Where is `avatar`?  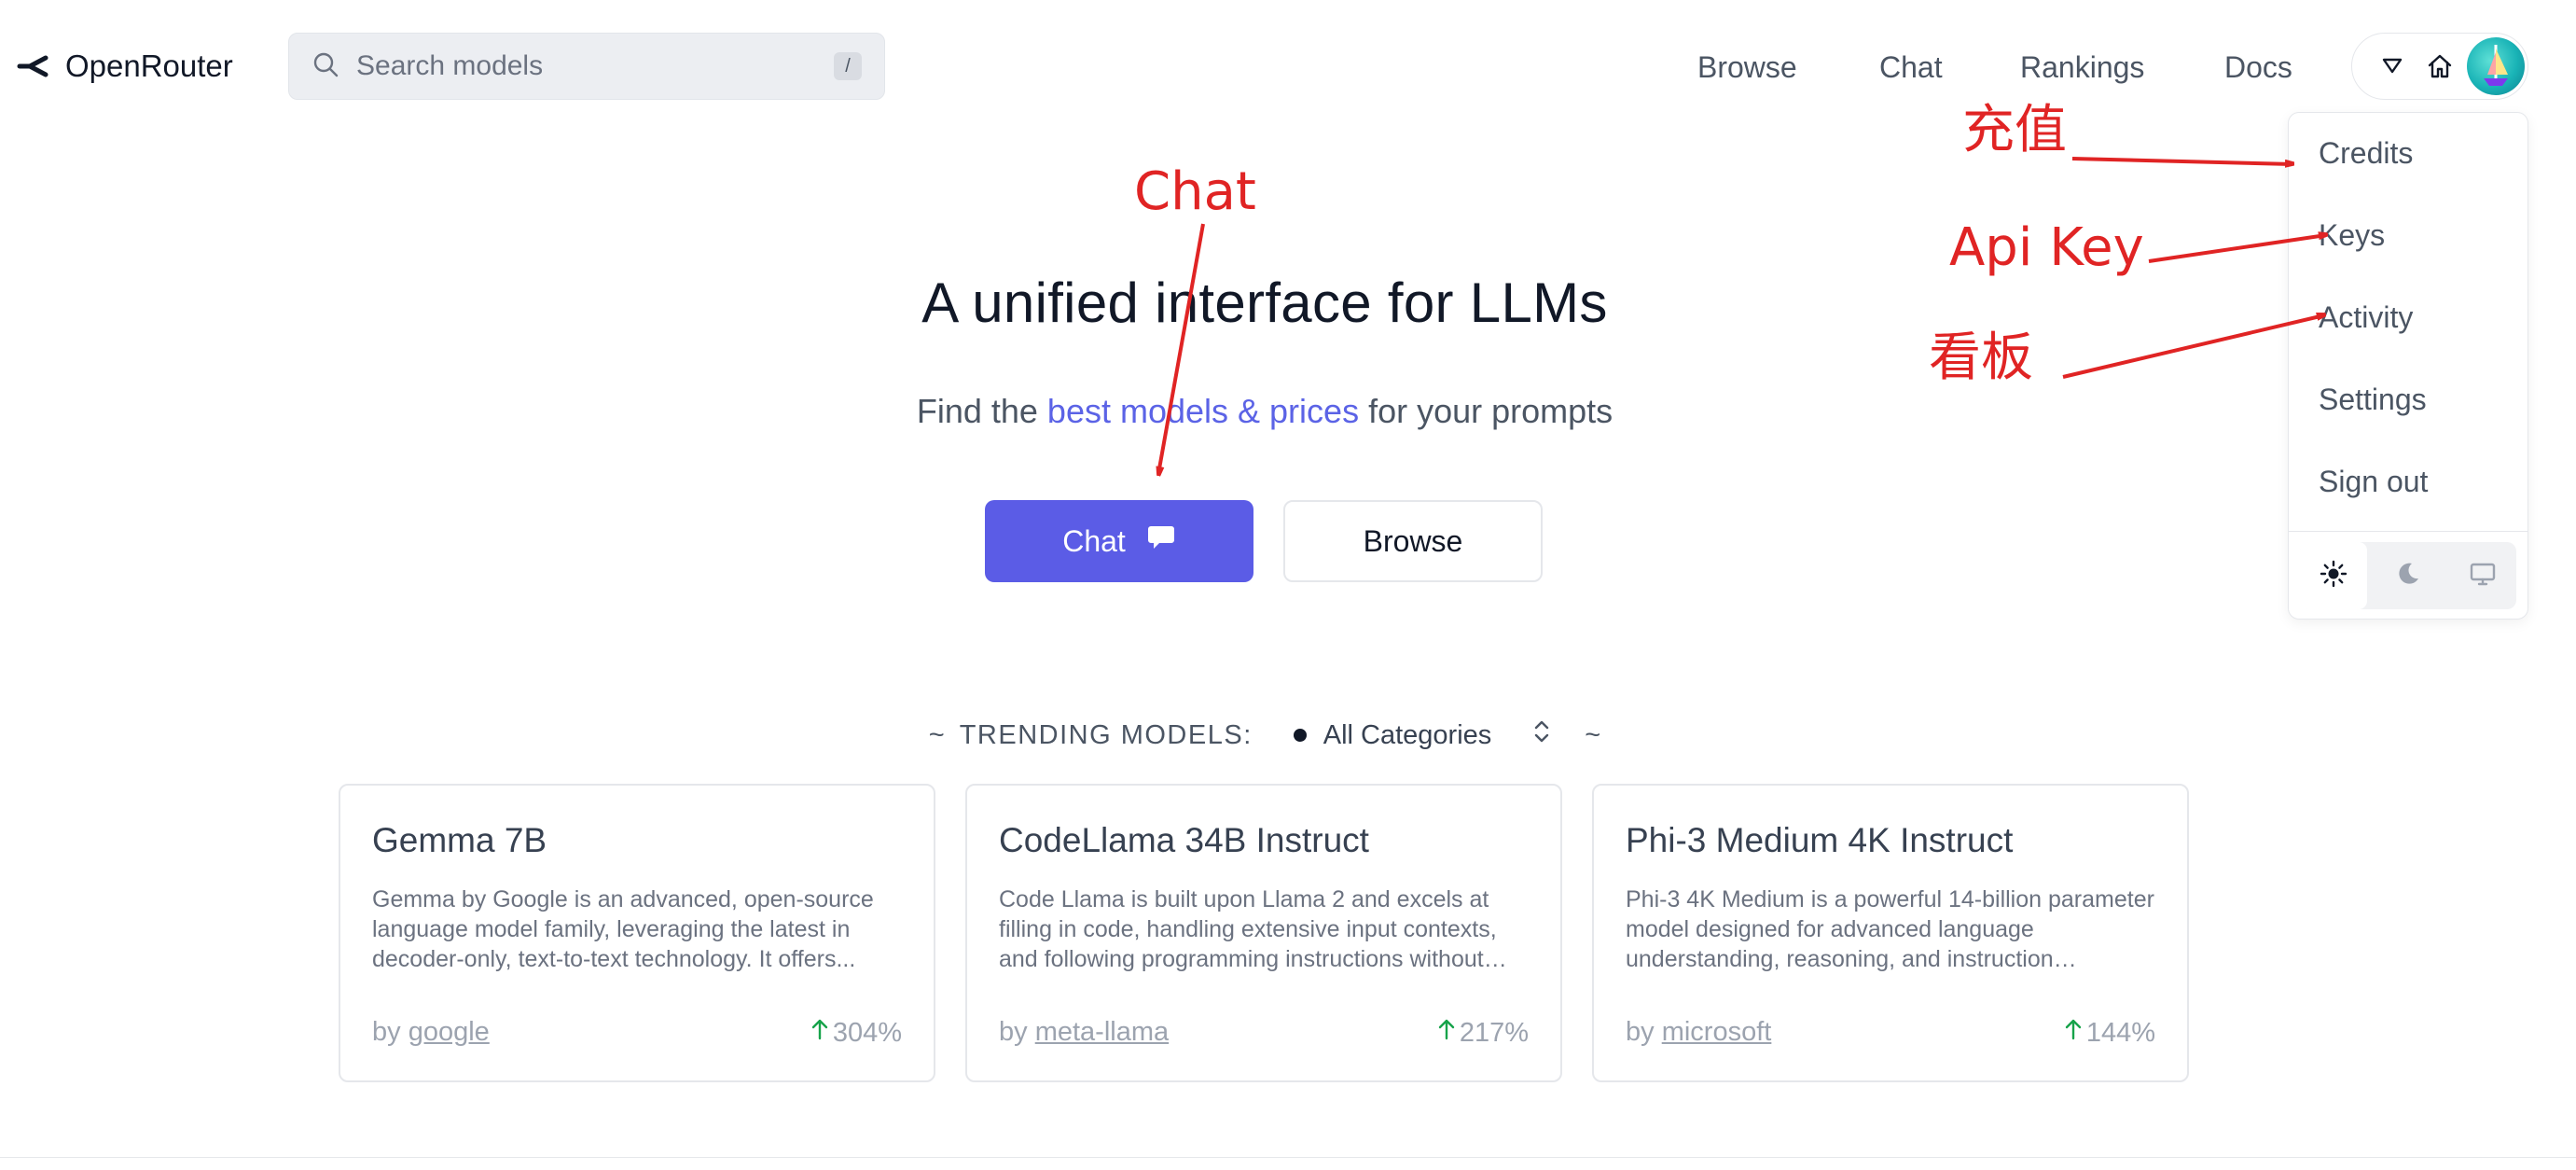 avatar is located at coordinates (2496, 66).